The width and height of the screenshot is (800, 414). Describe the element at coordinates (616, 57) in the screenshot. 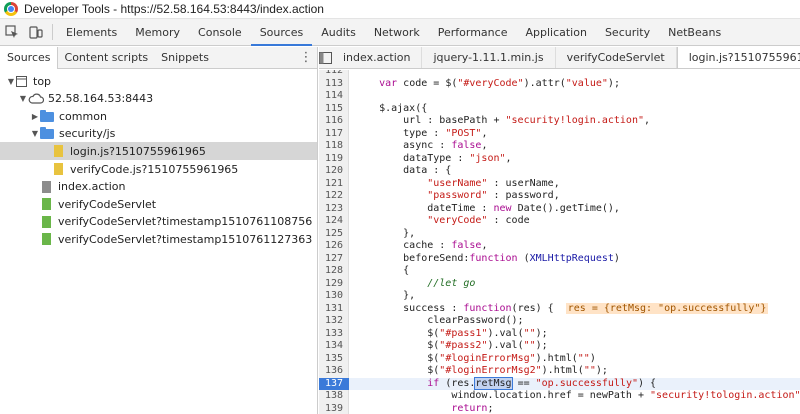

I see `file-tab-verifycodeservlet: verifyCodeServlet` at that location.